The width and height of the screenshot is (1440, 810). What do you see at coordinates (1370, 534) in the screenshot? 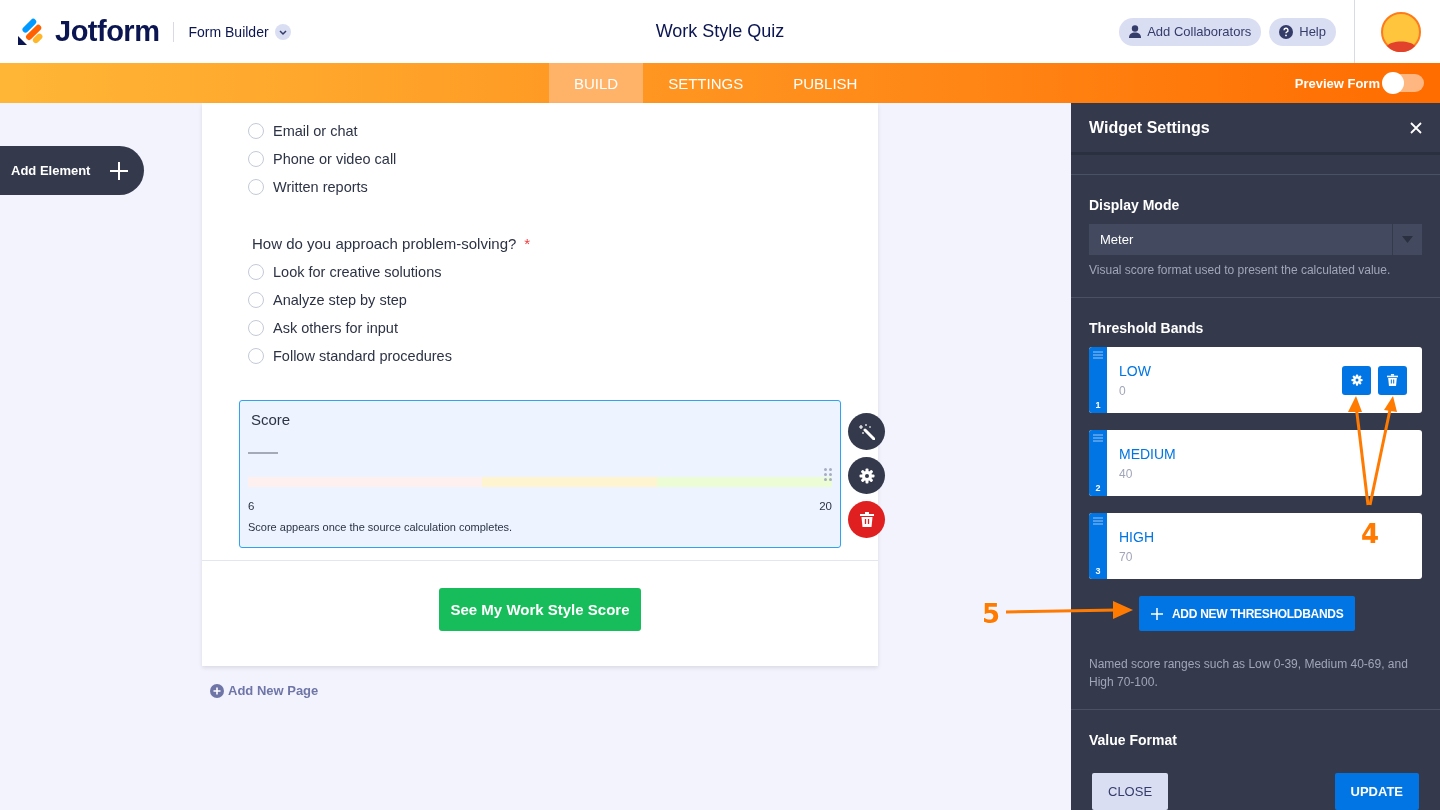
I see `callout-number: 4` at bounding box center [1370, 534].